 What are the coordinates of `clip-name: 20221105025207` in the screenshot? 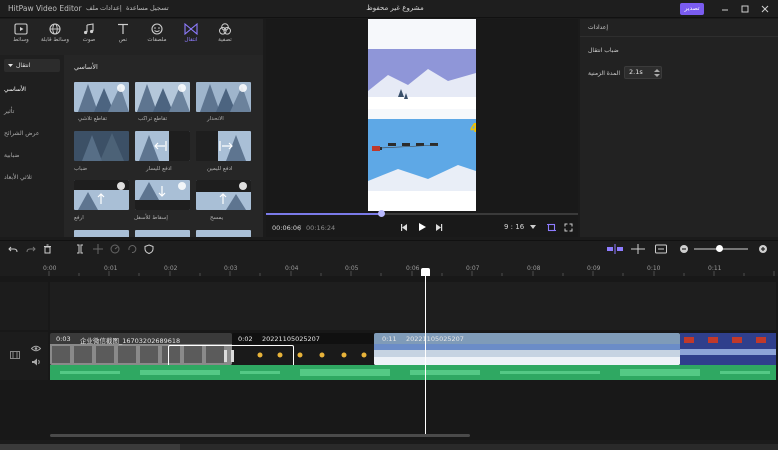 It's located at (435, 339).